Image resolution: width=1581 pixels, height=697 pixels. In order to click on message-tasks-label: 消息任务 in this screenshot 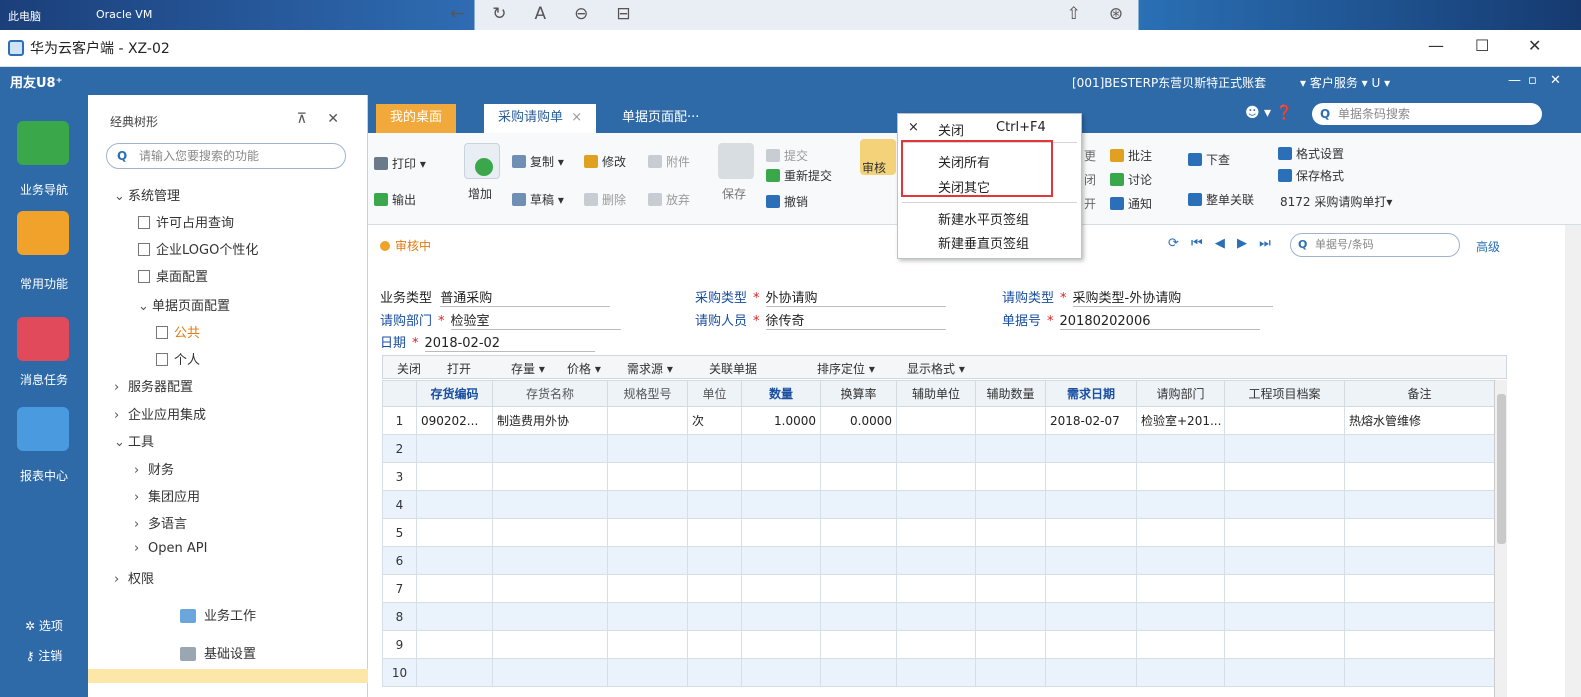, I will do `click(44, 379)`.